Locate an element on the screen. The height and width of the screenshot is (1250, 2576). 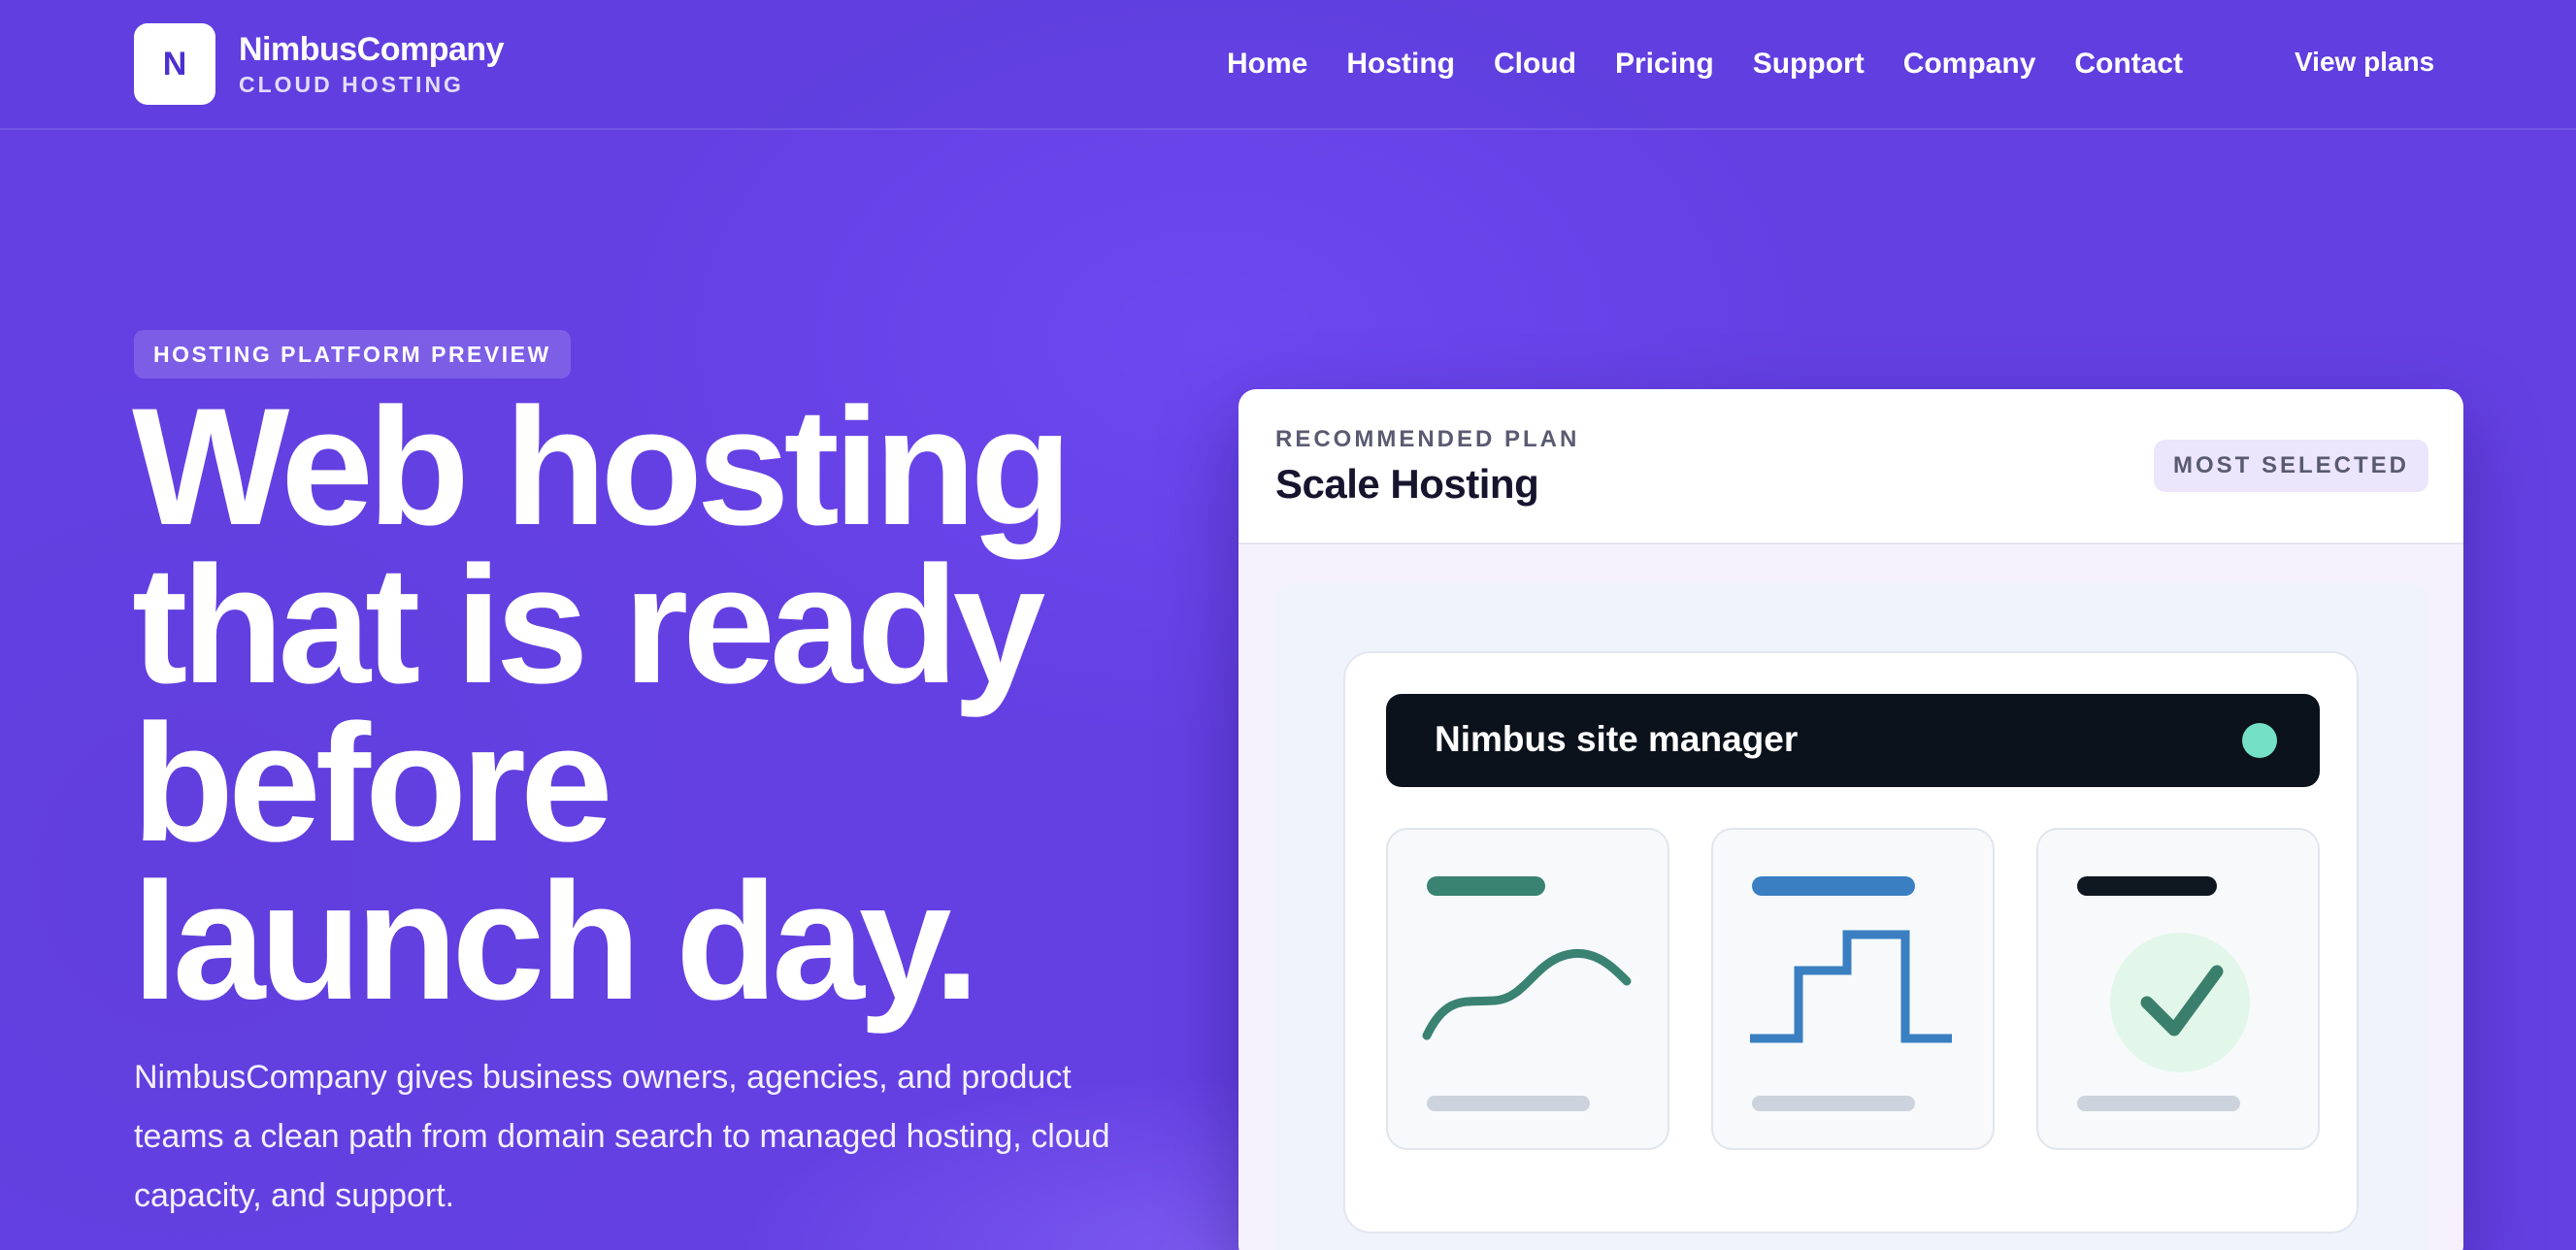
headline-line: launch day. is located at coordinates (556, 941).